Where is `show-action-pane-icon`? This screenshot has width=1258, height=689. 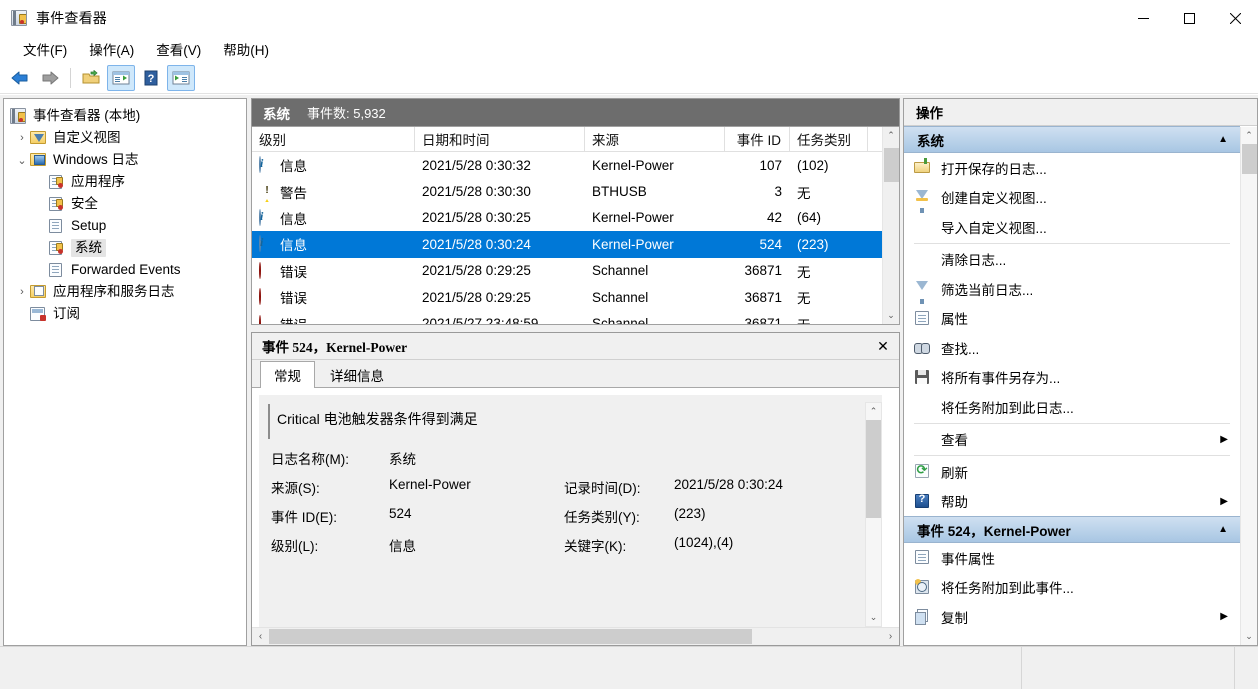
show-action-pane-icon is located at coordinates (181, 77).